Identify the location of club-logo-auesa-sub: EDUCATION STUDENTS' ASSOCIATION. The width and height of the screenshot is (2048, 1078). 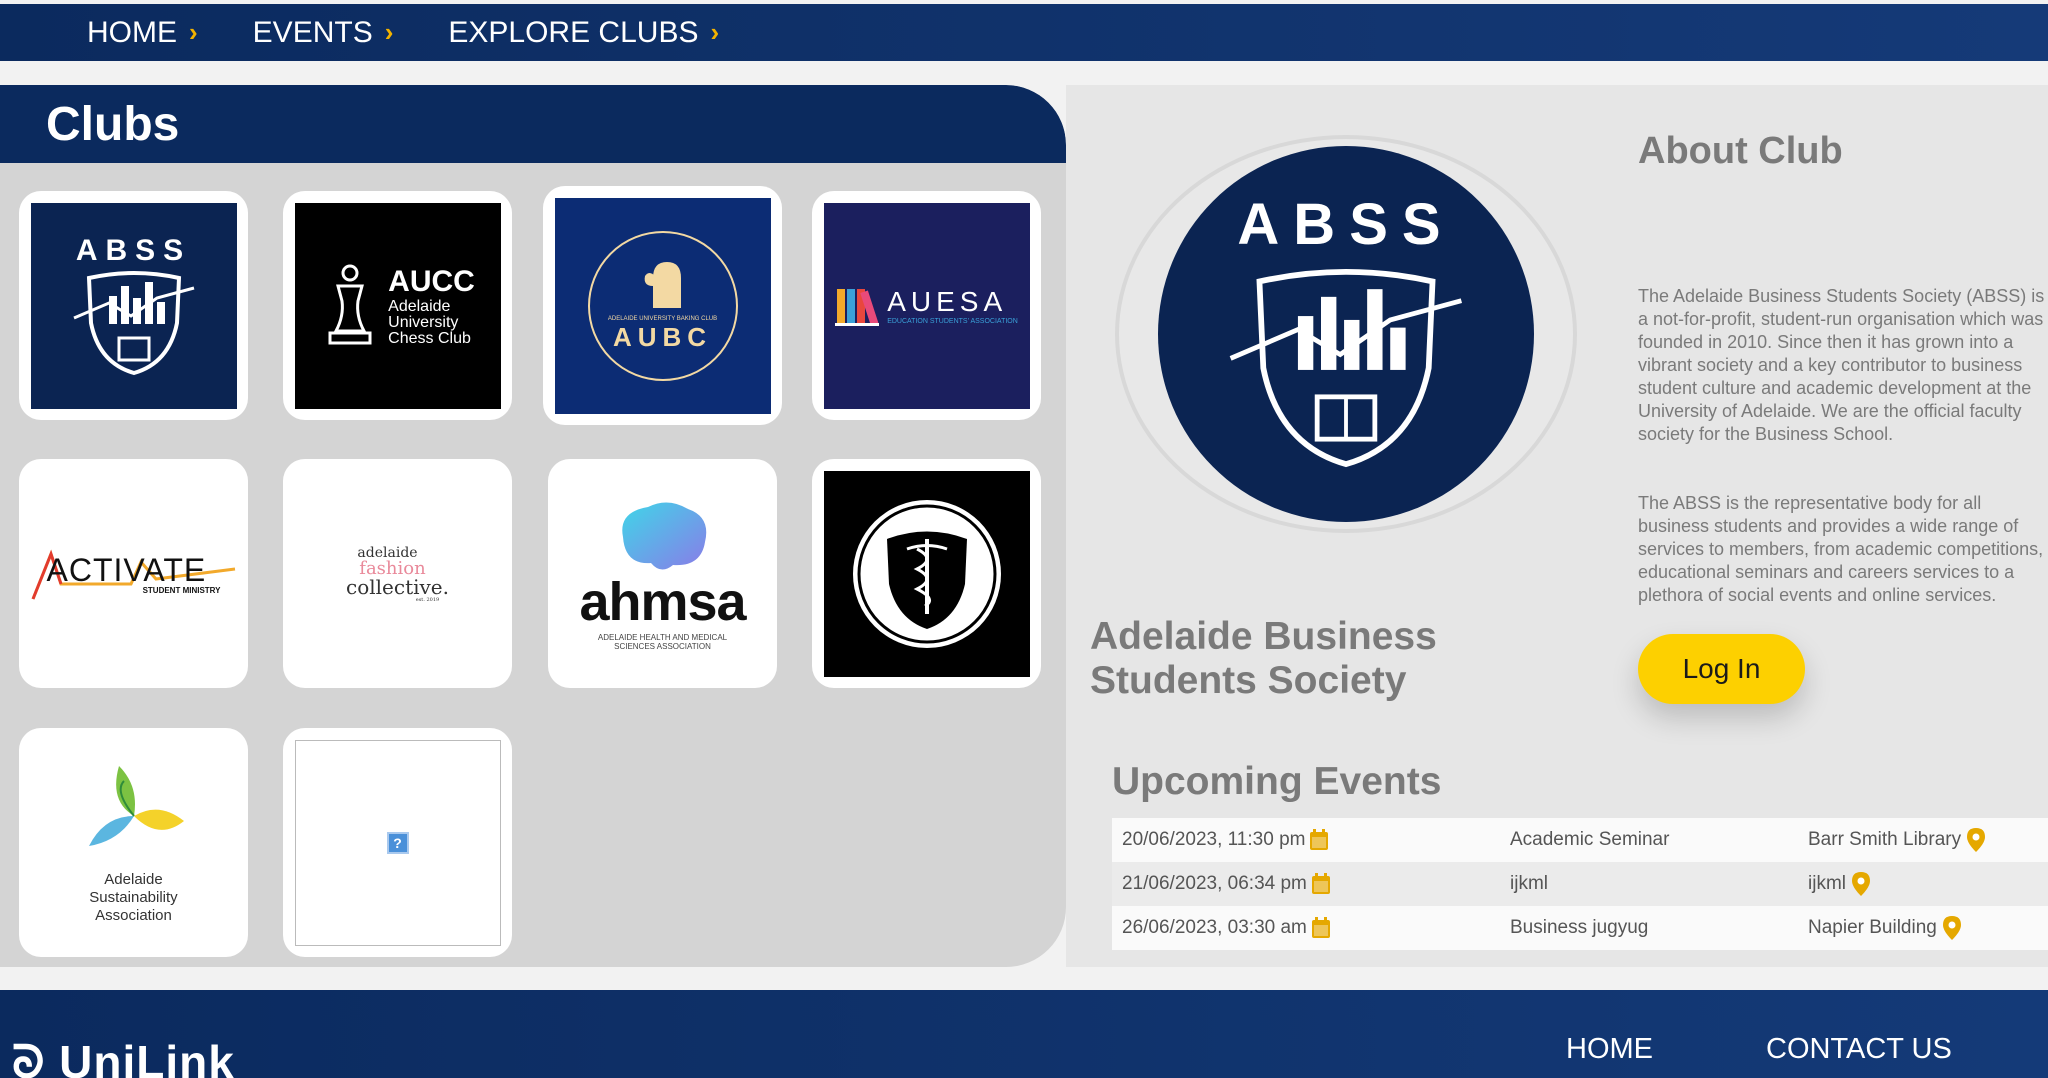
(952, 321).